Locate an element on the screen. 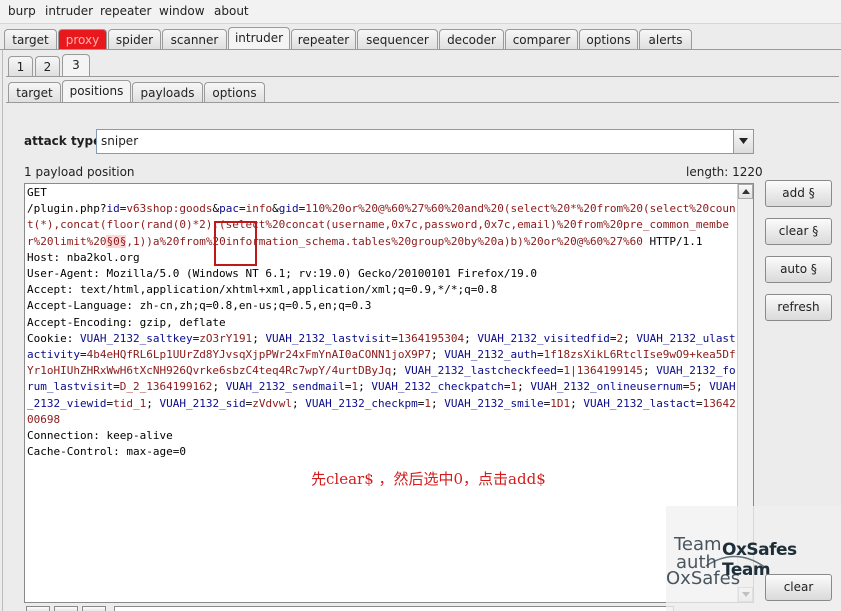  menu-window: window is located at coordinates (182, 11).